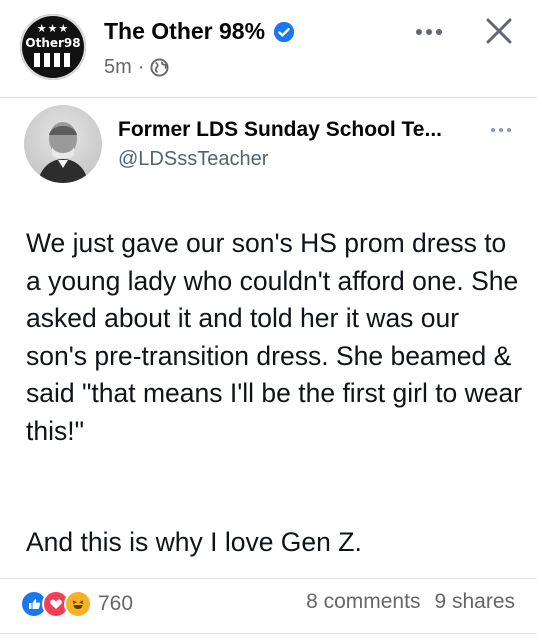 The image size is (537, 640). Describe the element at coordinates (499, 31) in the screenshot. I see `close-icon` at that location.